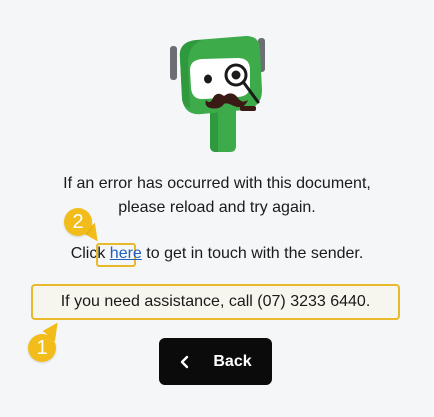 This screenshot has height=417, width=434. What do you see at coordinates (42, 348) in the screenshot?
I see `annotation-badge-1: 1` at bounding box center [42, 348].